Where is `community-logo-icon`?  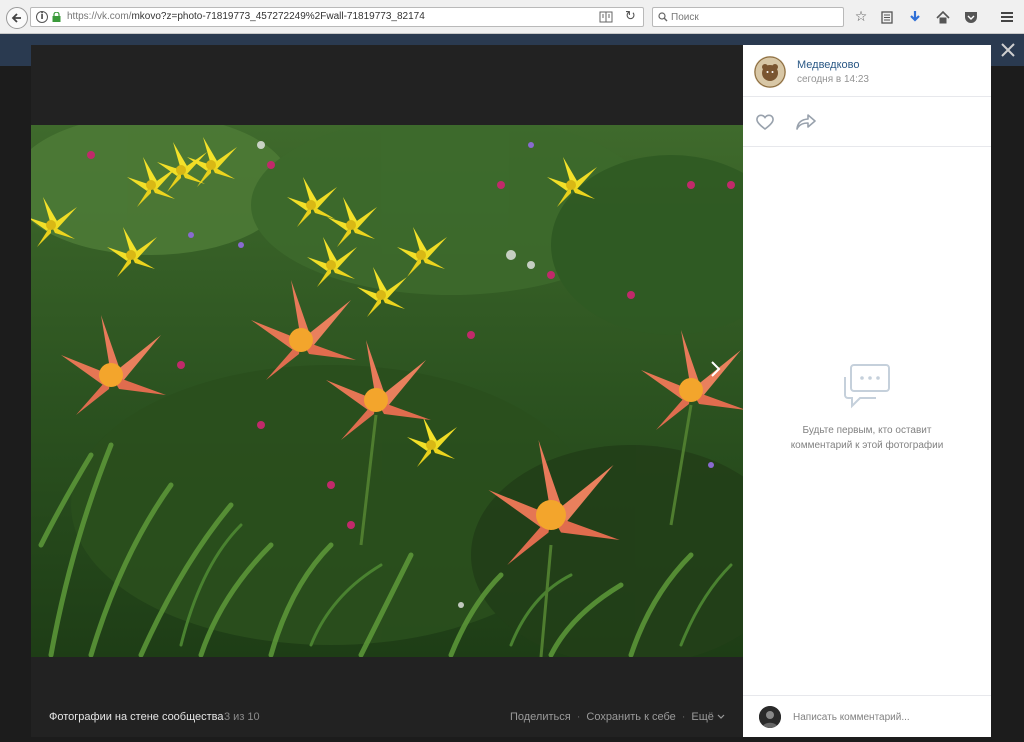
community-logo-icon is located at coordinates (770, 72).